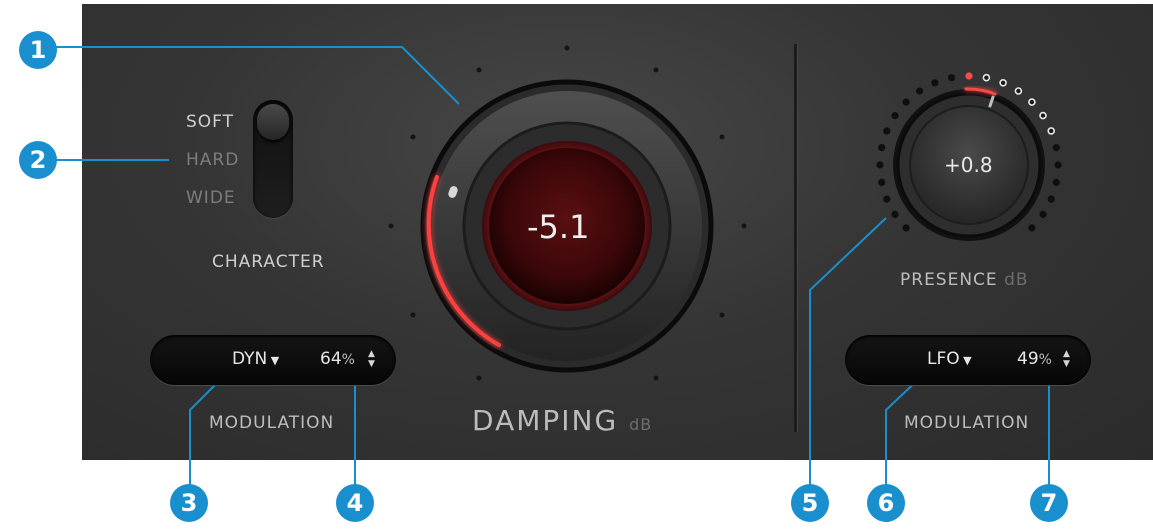  Describe the element at coordinates (545, 420) in the screenshot. I see `damping-label-text: DAMPING` at that location.